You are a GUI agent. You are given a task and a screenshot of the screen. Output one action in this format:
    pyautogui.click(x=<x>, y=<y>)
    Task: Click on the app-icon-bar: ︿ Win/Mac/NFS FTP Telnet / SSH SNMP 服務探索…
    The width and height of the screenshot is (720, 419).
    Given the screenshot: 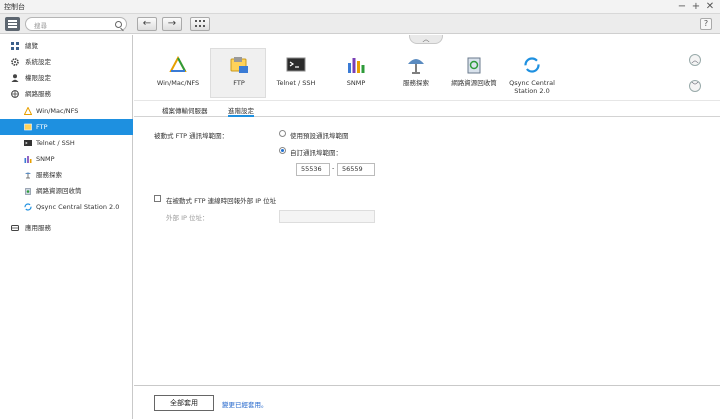 What is the action you would take?
    pyautogui.click(x=427, y=68)
    